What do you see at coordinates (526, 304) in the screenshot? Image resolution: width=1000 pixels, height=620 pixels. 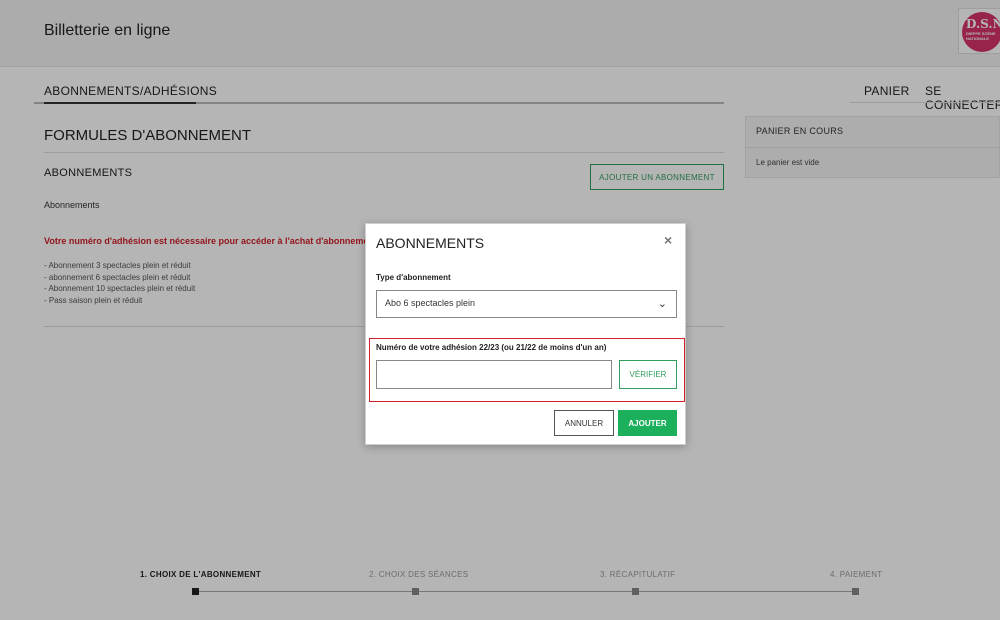 I see `subscription-type-select: Abo 6 spectacles plein ⌄` at bounding box center [526, 304].